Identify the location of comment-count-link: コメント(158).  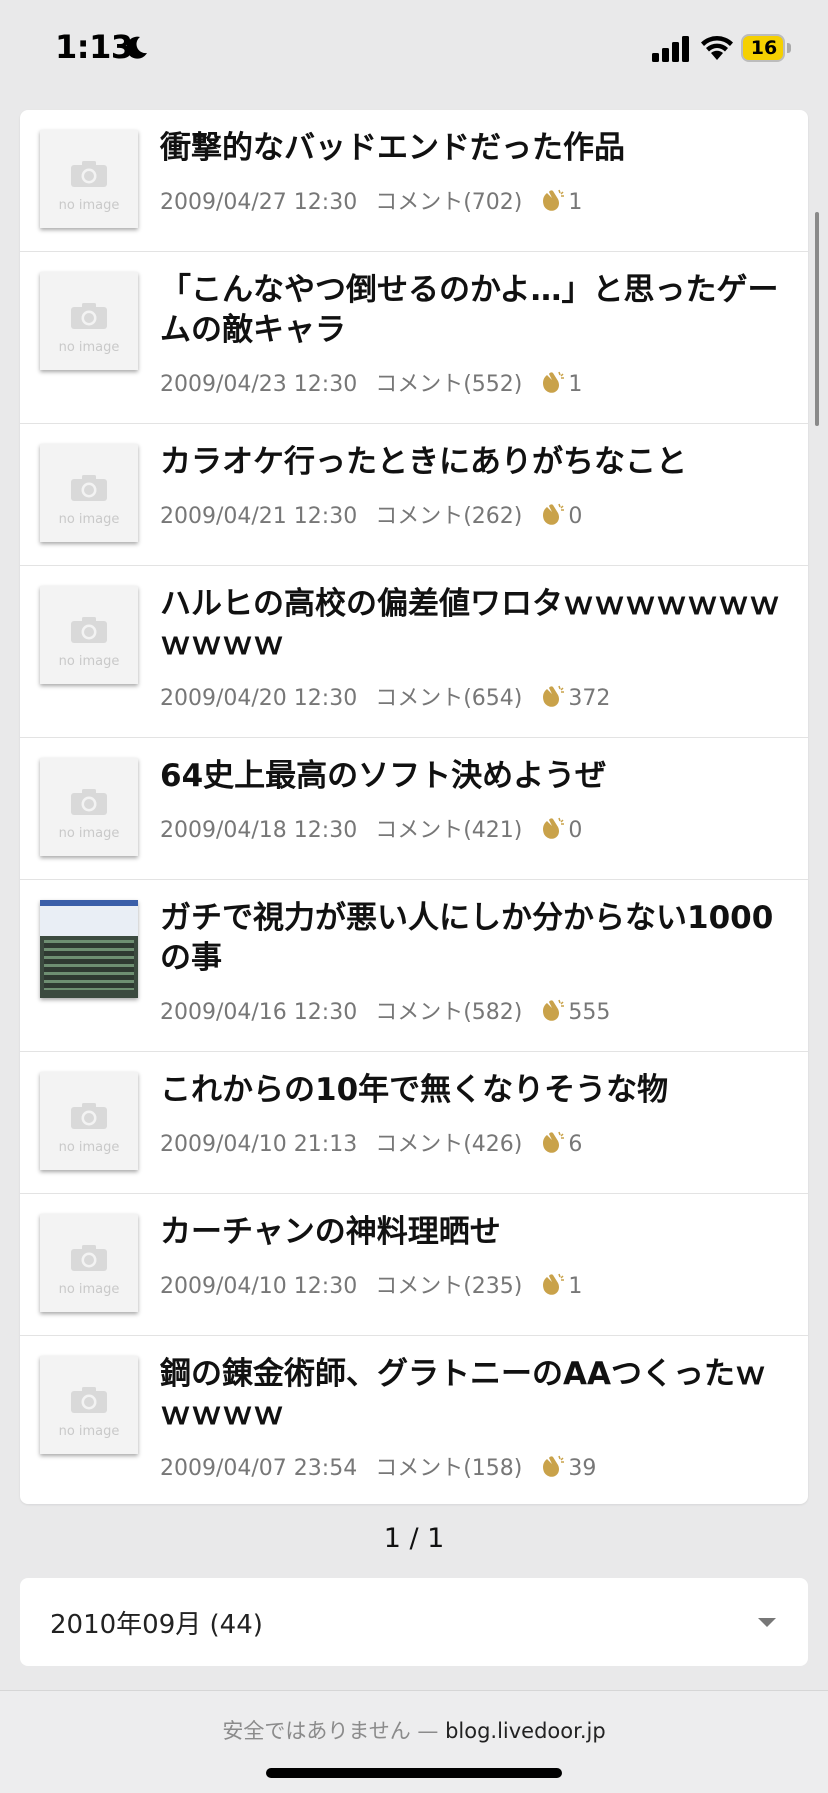
(448, 1466).